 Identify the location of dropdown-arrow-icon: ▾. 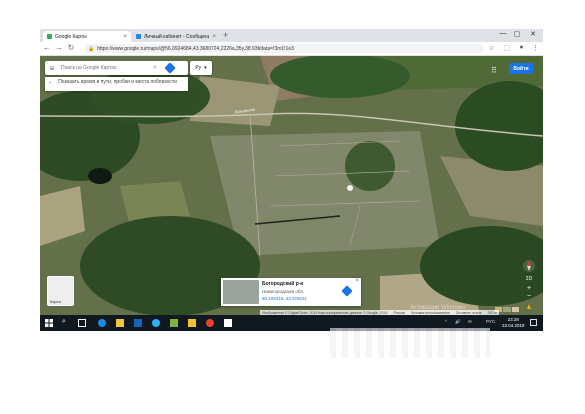
(205, 68).